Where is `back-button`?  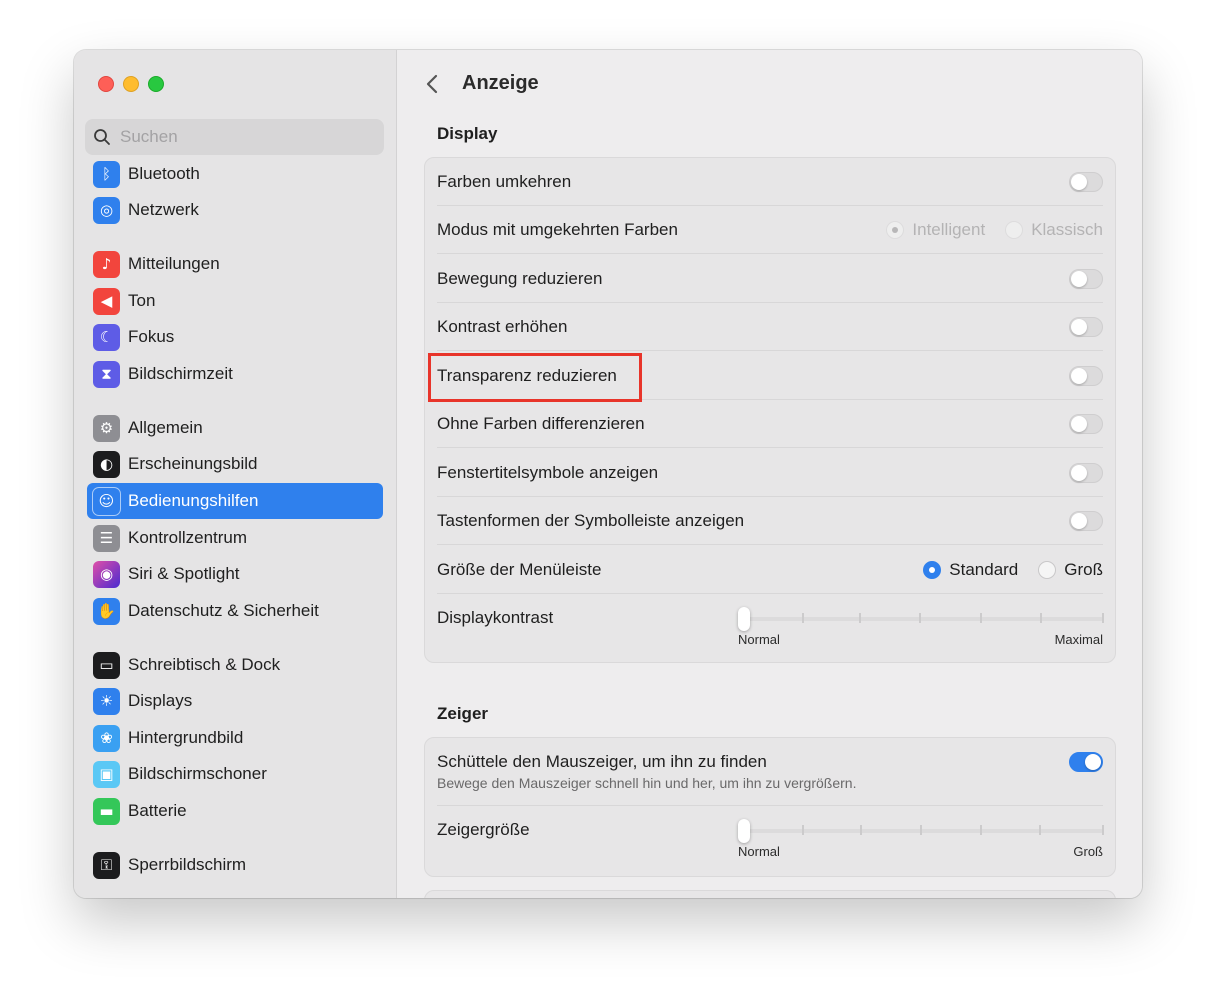 back-button is located at coordinates (432, 84).